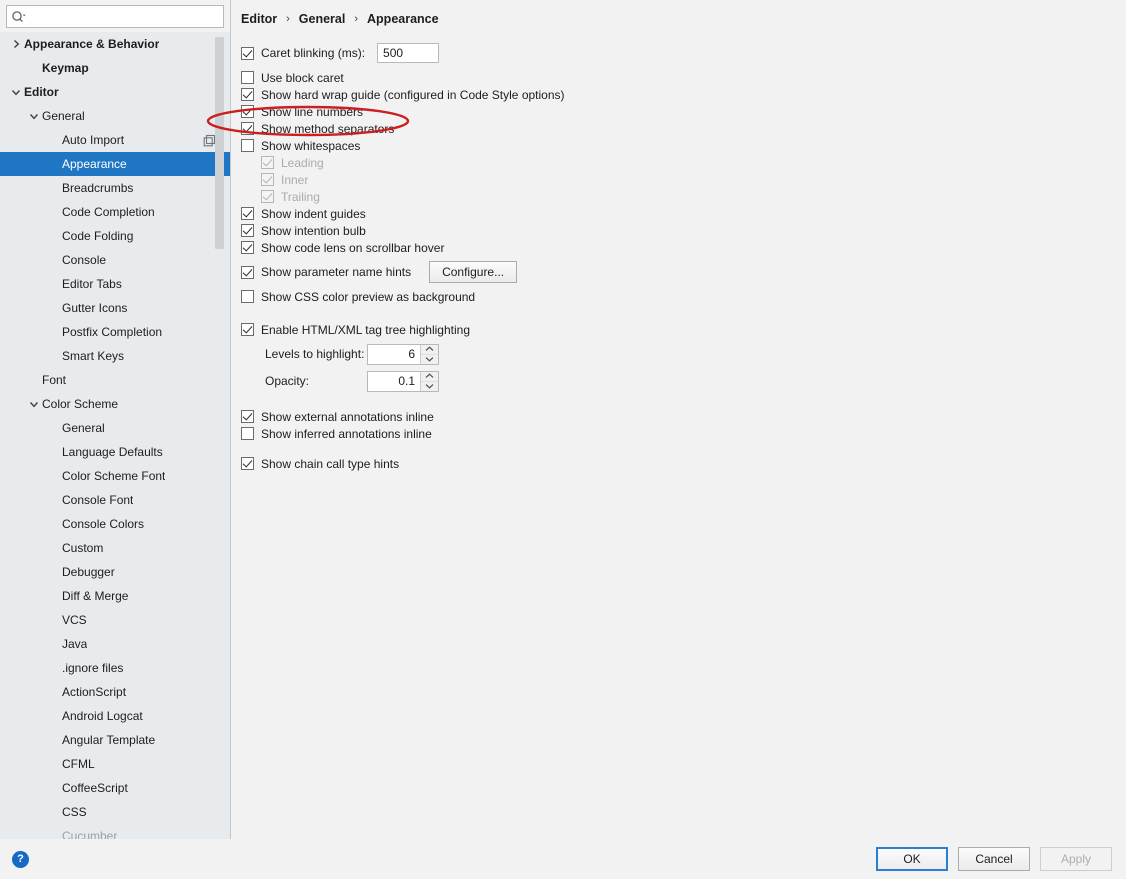 Image resolution: width=1126 pixels, height=879 pixels. Describe the element at coordinates (313, 213) in the screenshot. I see `show-indent-guides-label: Show indent guides` at that location.